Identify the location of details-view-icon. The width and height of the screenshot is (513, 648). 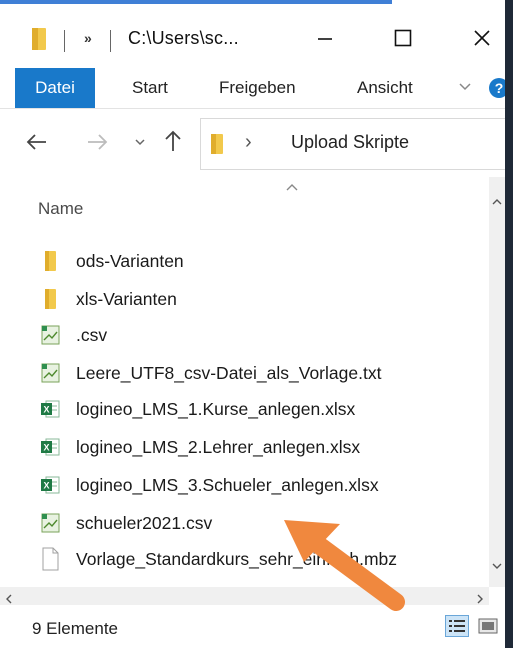
(457, 628).